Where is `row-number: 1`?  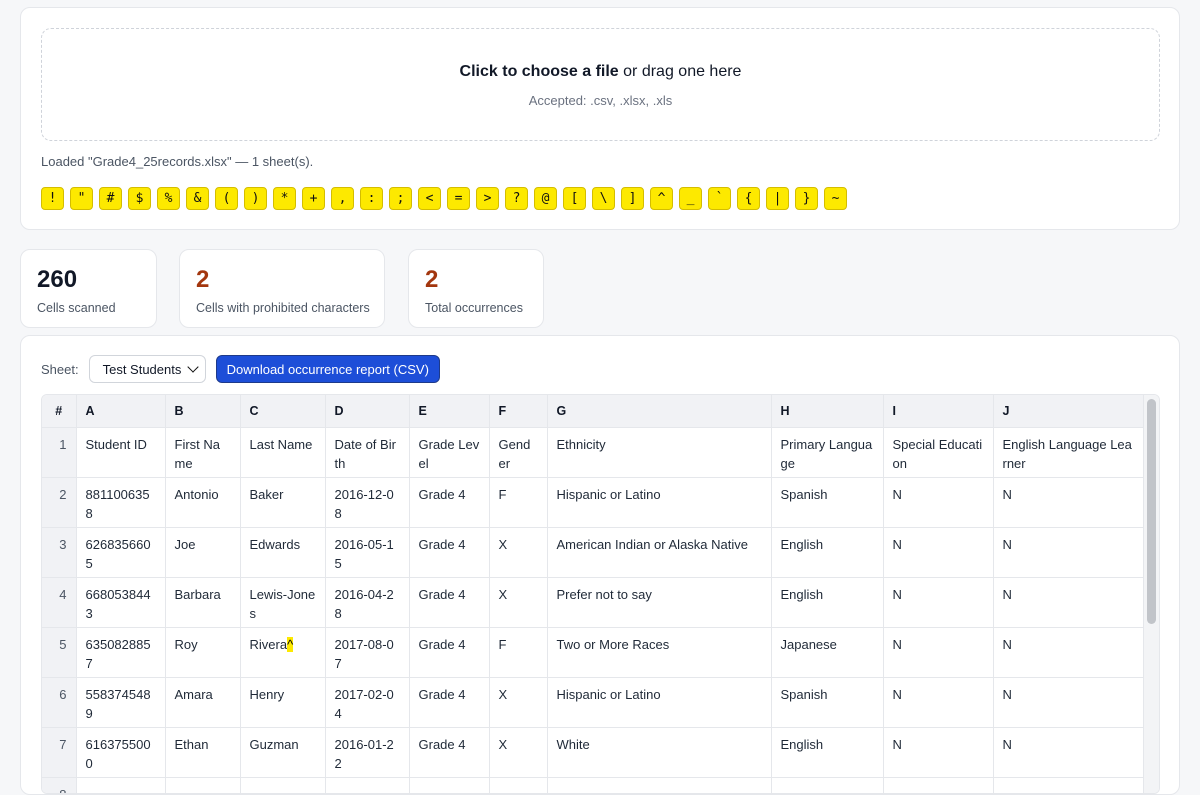 row-number: 1 is located at coordinates (59, 452).